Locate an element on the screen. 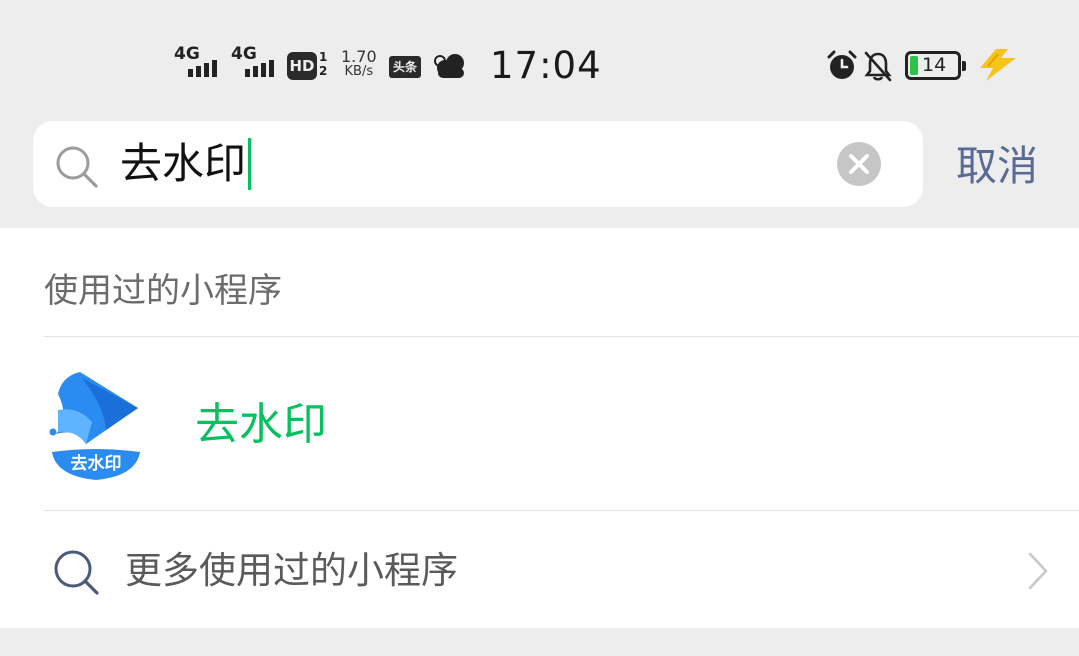 This screenshot has width=1079, height=656. charging-bolt-icon is located at coordinates (998, 65).